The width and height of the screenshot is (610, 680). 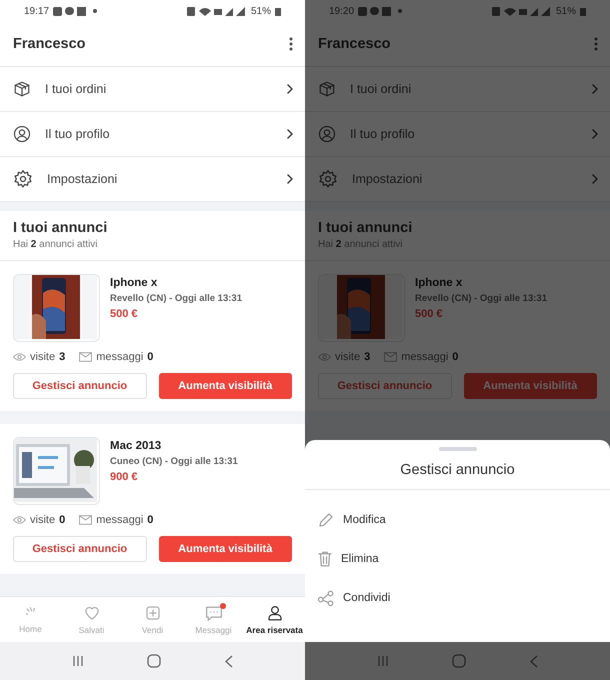 What do you see at coordinates (37, 11) in the screenshot?
I see `status-time: 19:17` at bounding box center [37, 11].